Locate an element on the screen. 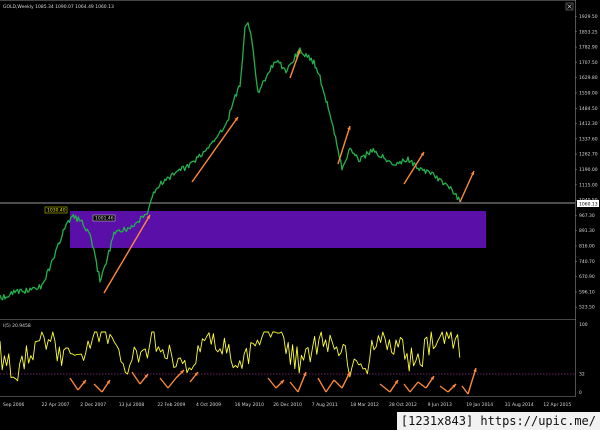 Image resolution: width=600 pixels, height=430 pixels. price-label: 891.30 is located at coordinates (587, 231).